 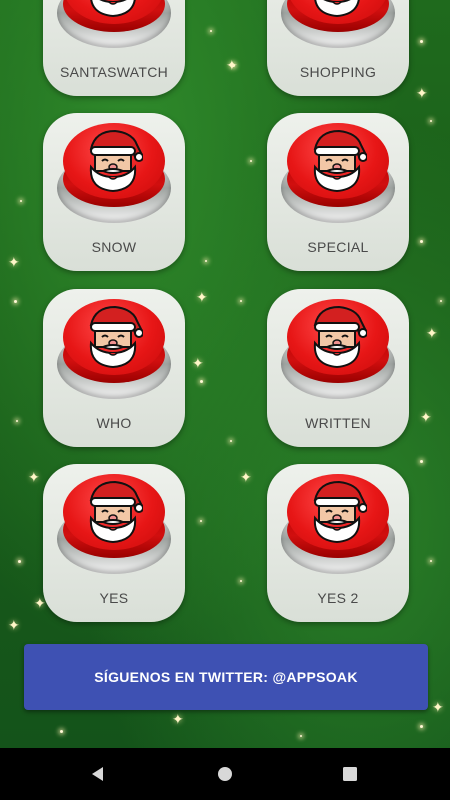 I want to click on sound-label: SPECIAL, so click(x=338, y=247).